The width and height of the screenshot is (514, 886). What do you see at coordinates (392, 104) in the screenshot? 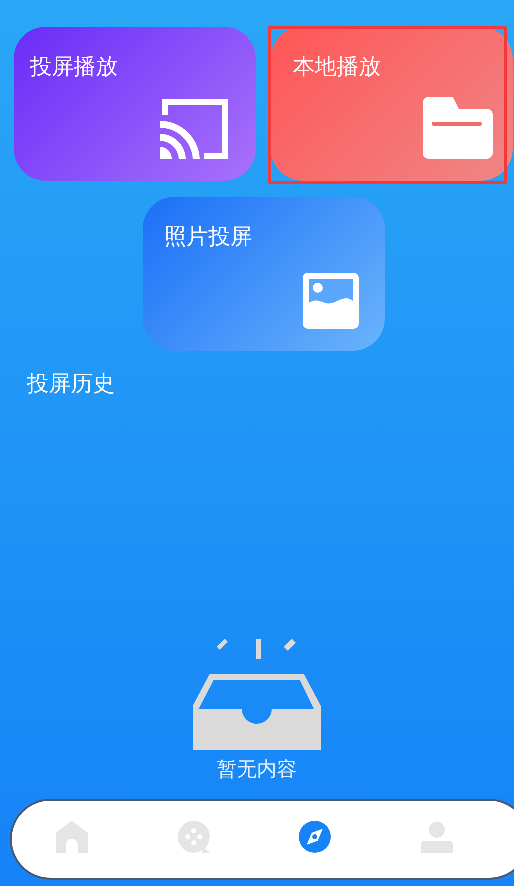
I see `feature-card: 本地播放` at bounding box center [392, 104].